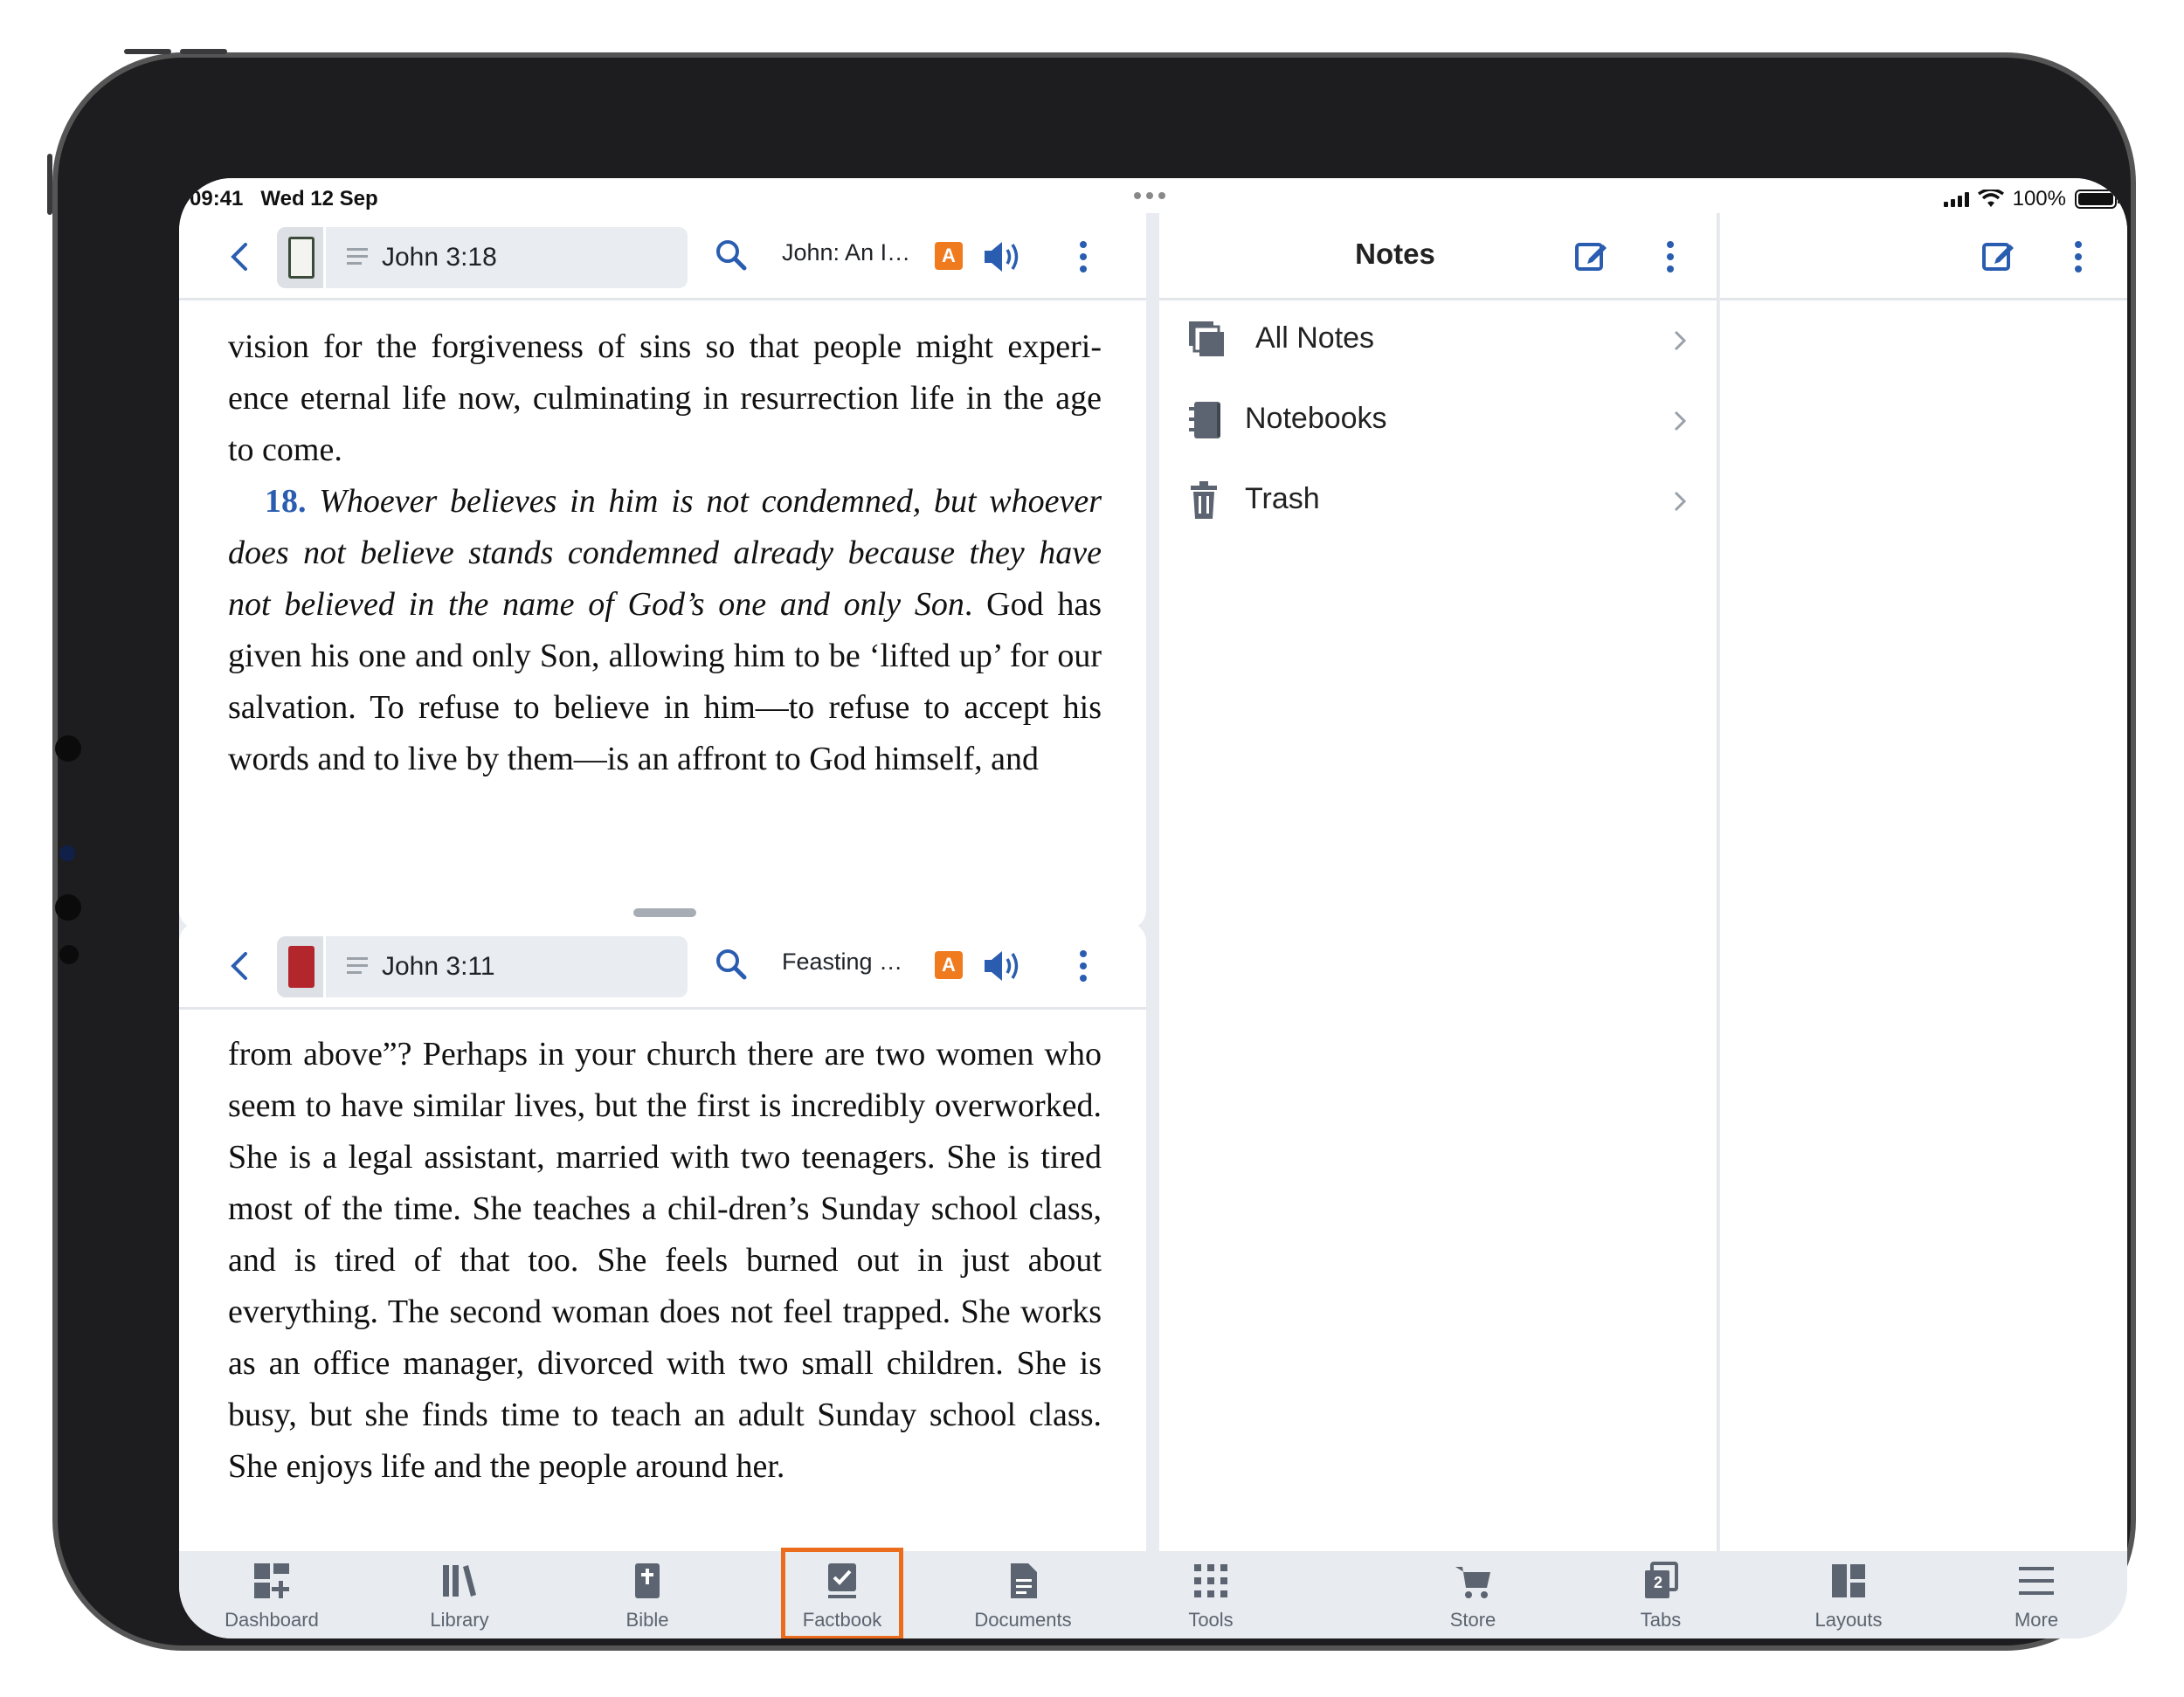 The image size is (2184, 1697). Describe the element at coordinates (647, 1620) in the screenshot. I see `tab-label: Bible` at that location.